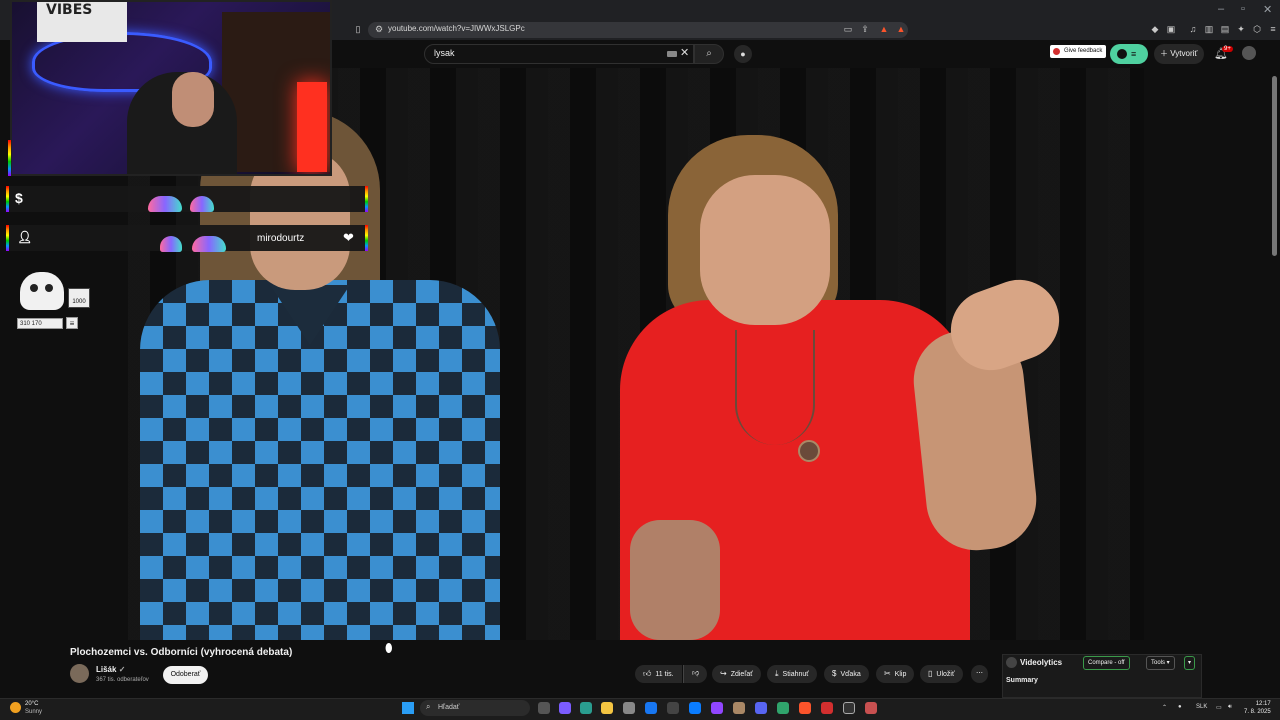 The image size is (1280, 720). Describe the element at coordinates (79, 298) in the screenshot. I see `goal-target-box: 1000` at that location.